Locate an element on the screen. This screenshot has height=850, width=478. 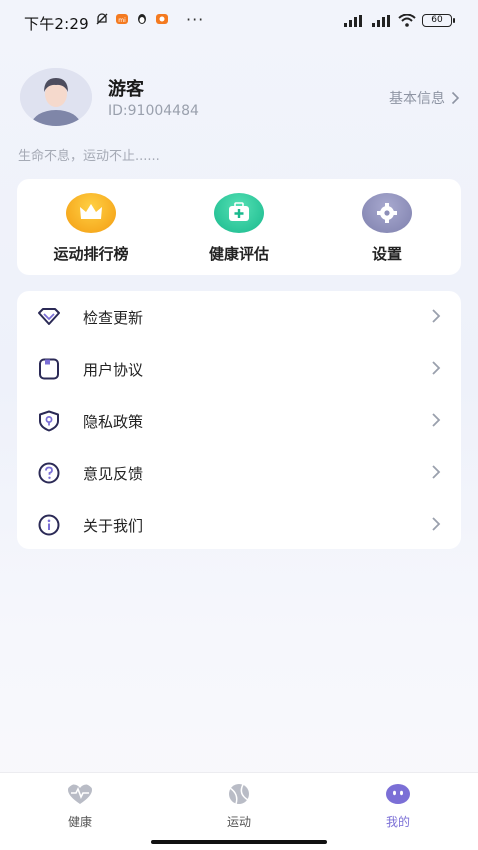
settings-button: 设置 is located at coordinates (387, 228).